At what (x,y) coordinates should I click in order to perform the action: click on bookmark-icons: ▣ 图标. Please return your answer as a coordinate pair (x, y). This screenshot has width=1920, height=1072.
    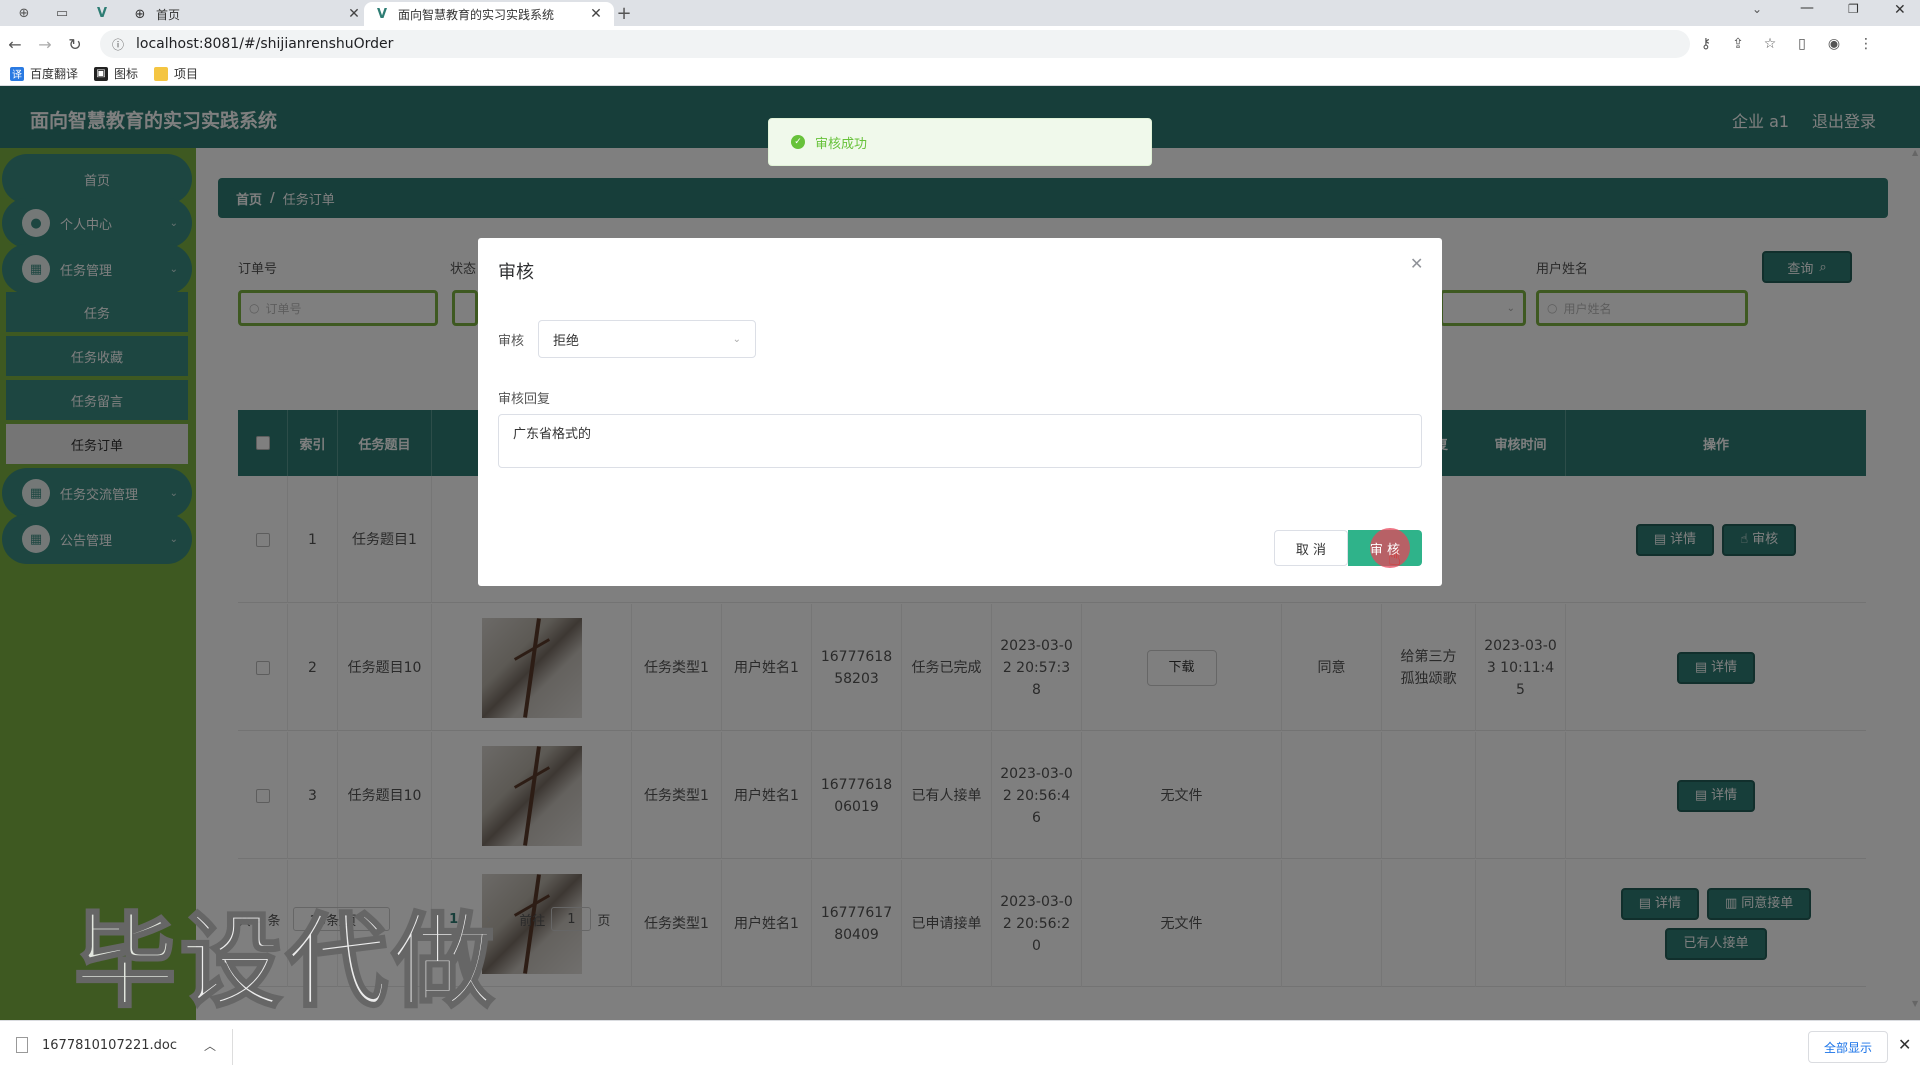
    Looking at the image, I should click on (116, 73).